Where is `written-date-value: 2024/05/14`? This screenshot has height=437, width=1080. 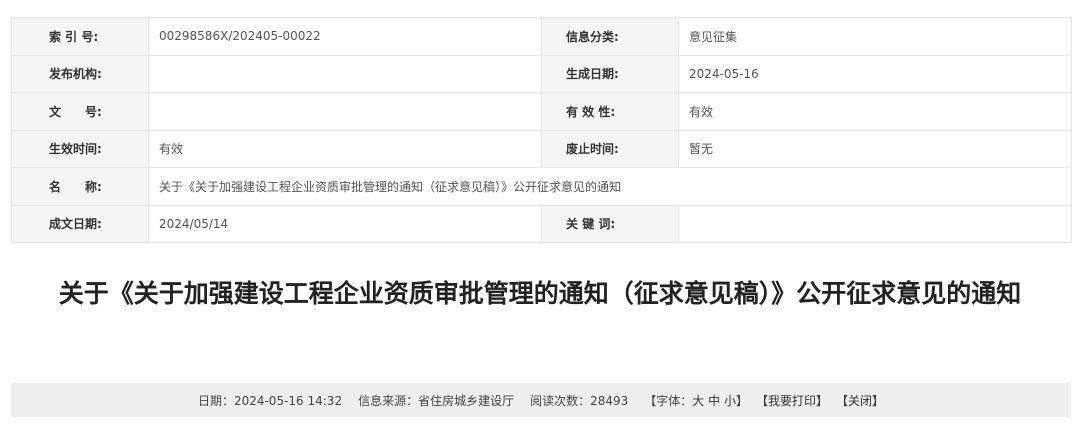
written-date-value: 2024/05/14 is located at coordinates (345, 223).